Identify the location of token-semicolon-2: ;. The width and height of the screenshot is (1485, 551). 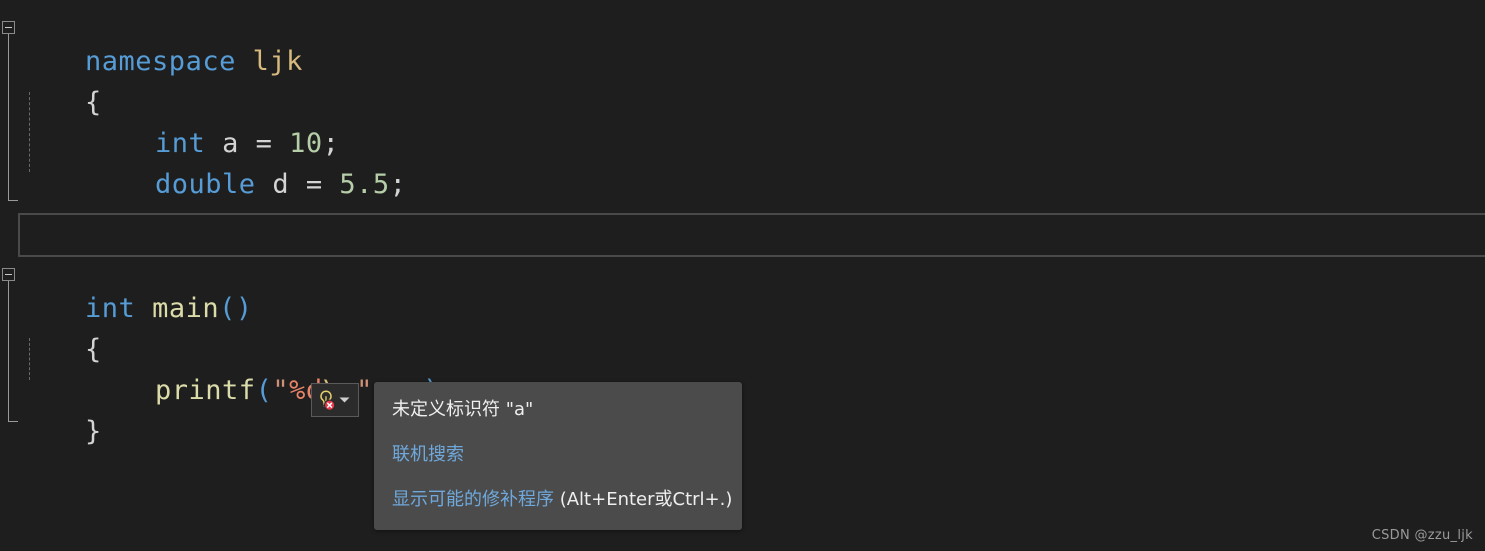
(398, 184).